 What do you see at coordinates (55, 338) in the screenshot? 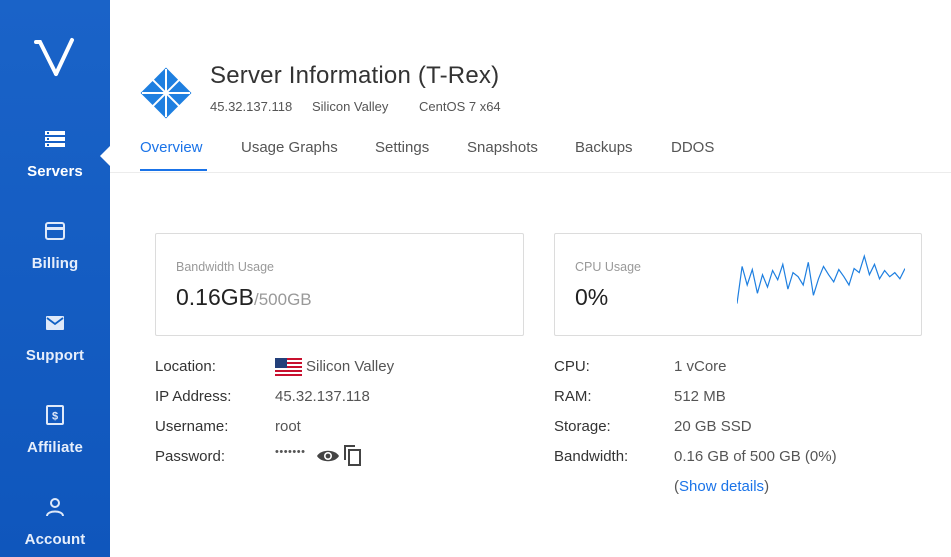
I see `sidebar-item-support: Support` at bounding box center [55, 338].